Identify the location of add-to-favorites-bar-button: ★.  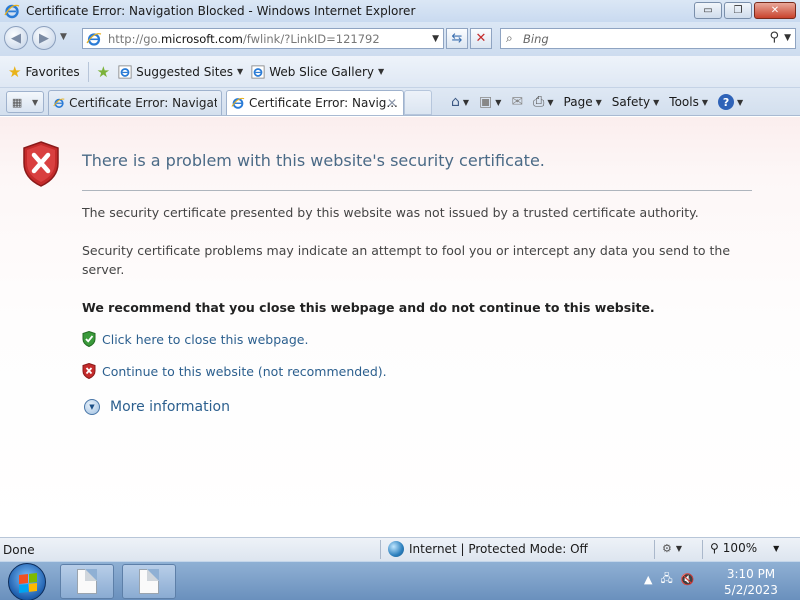
(103, 72).